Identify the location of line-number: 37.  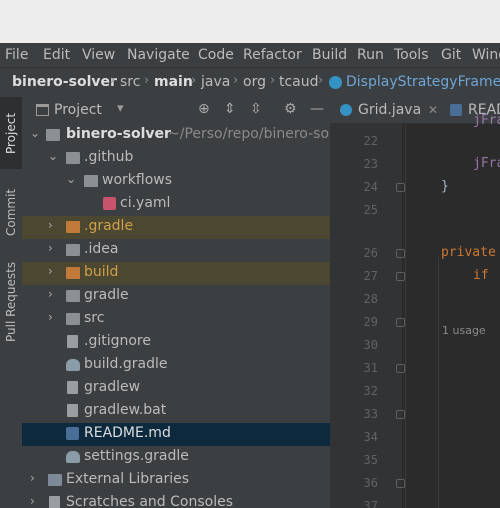
(370, 503).